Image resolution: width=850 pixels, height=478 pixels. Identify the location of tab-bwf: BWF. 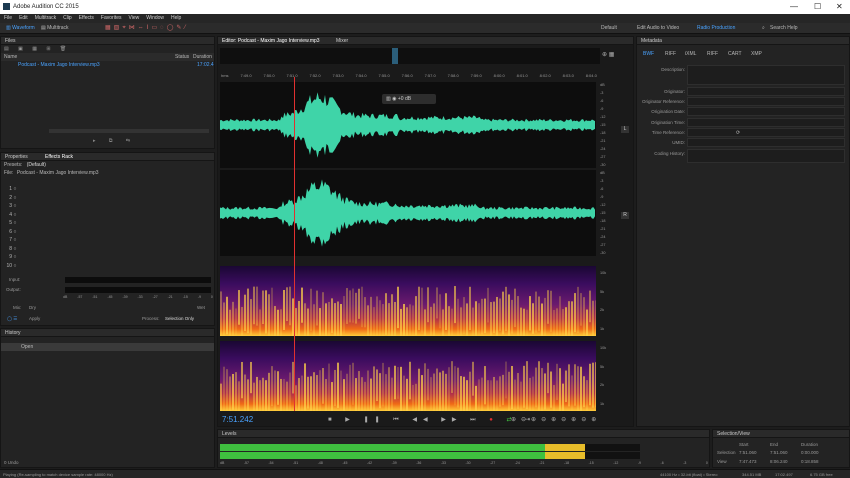
(648, 54).